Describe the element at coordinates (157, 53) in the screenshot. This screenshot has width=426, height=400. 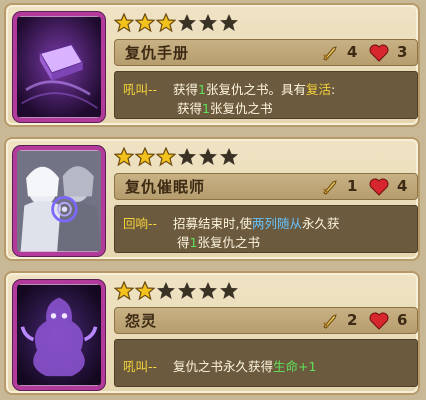
I see `card-name: 复仇手册` at that location.